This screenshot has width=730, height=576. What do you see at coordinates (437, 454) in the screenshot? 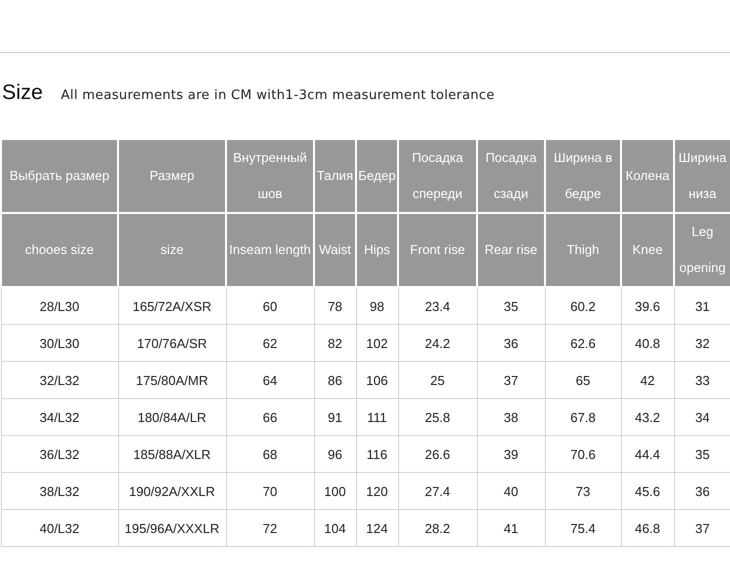
I see `table-cell: 26.6` at bounding box center [437, 454].